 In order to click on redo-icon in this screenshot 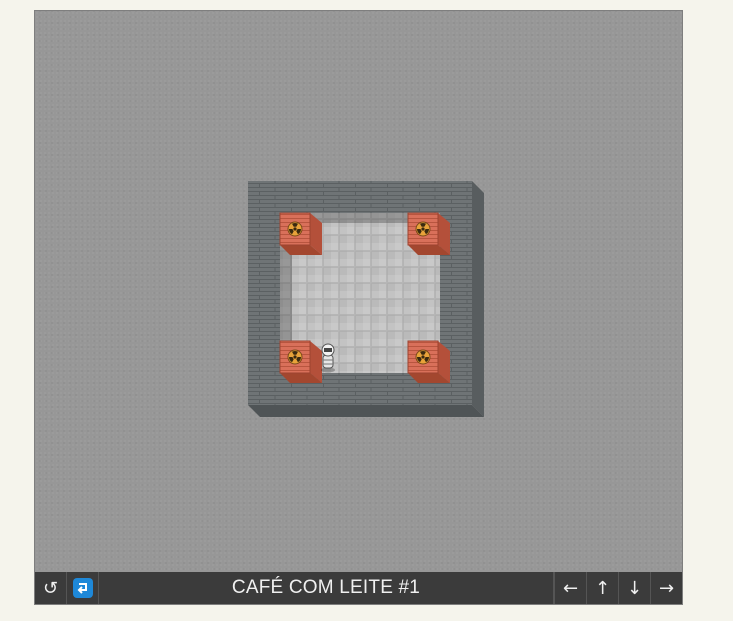, I will do `click(82, 588)`.